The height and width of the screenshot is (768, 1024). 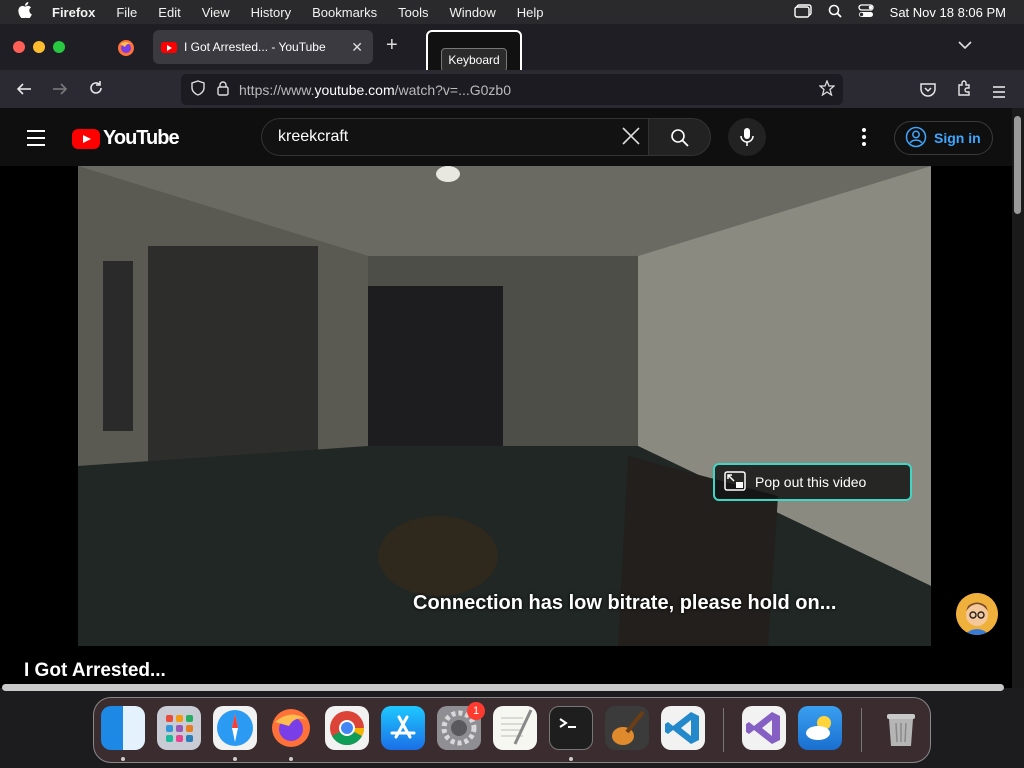 I want to click on apple-icon, so click(x=27, y=12).